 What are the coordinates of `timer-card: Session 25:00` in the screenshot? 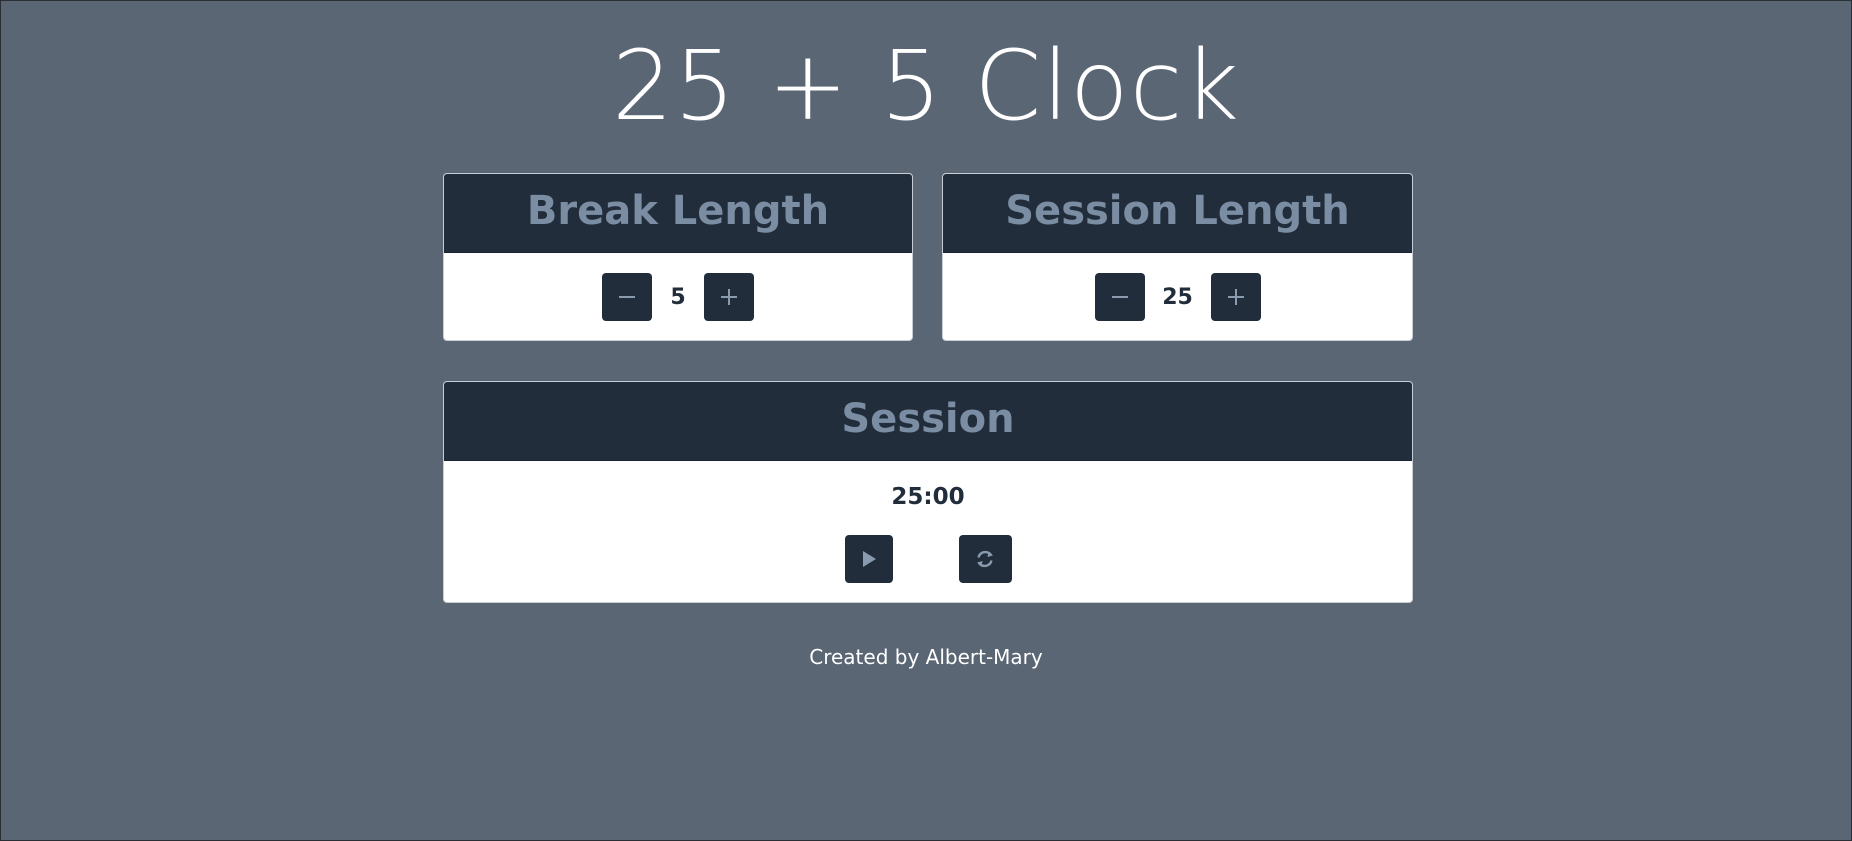 It's located at (928, 492).